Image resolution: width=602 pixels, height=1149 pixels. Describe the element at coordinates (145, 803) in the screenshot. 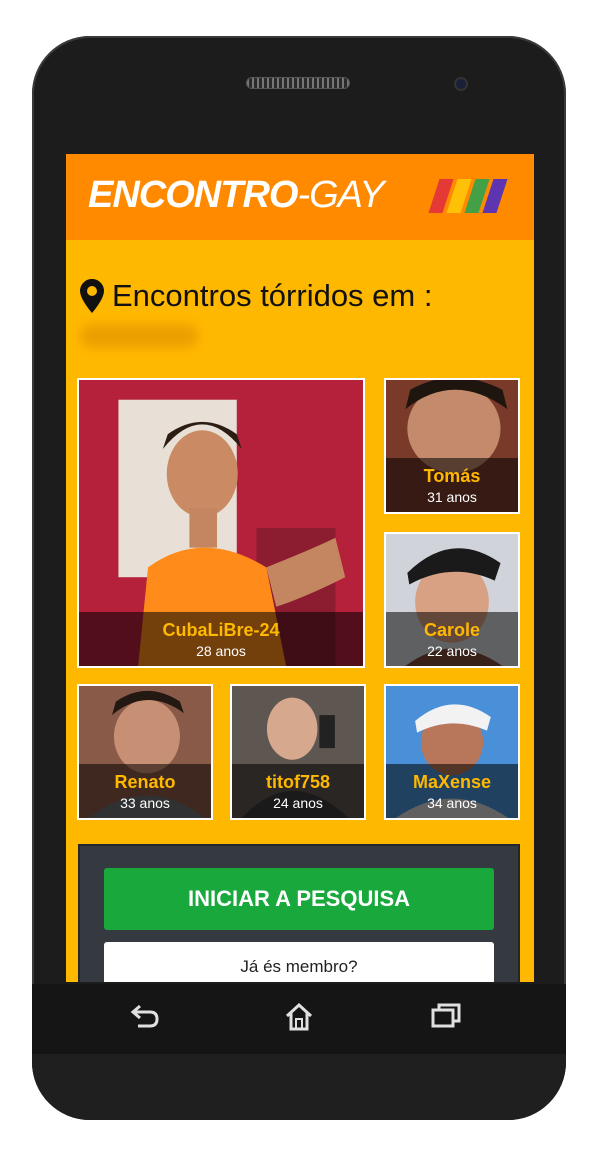

I see `profile-age: 33 anos` at that location.